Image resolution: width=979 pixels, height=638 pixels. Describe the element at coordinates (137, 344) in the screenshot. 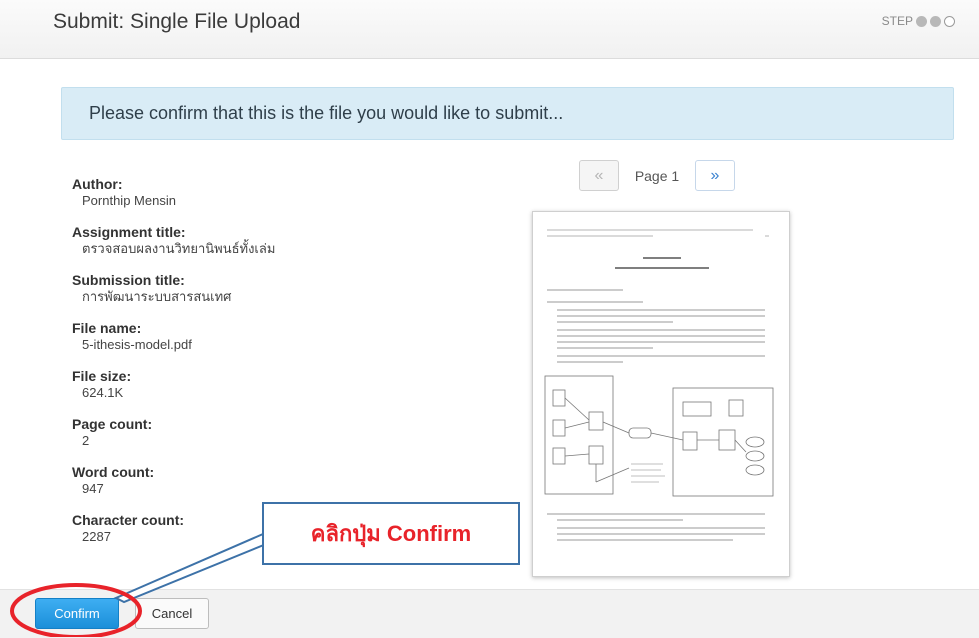

I see `filename-value: 5-ithesis-model.pdf` at that location.